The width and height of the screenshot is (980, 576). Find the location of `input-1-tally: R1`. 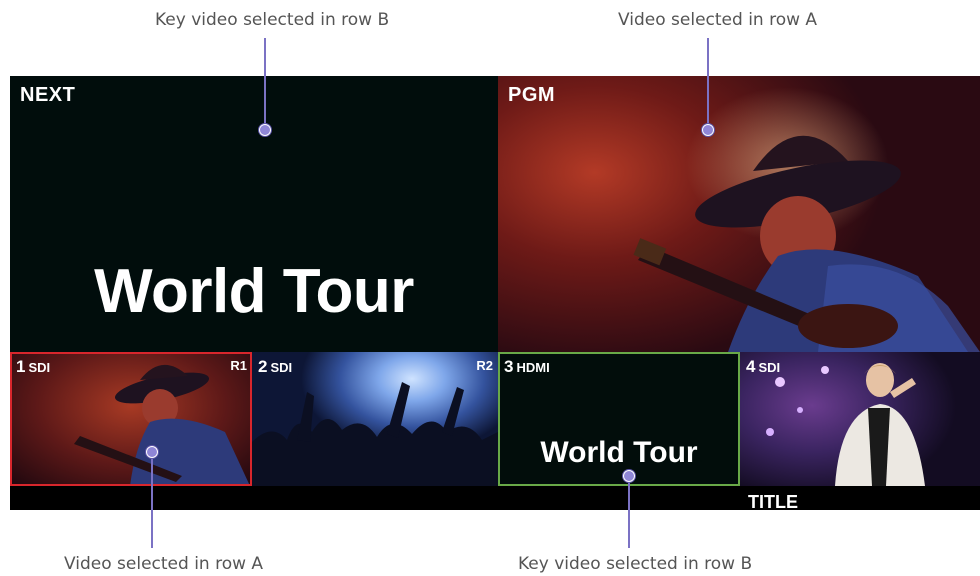

input-1-tally: R1 is located at coordinates (238, 365).